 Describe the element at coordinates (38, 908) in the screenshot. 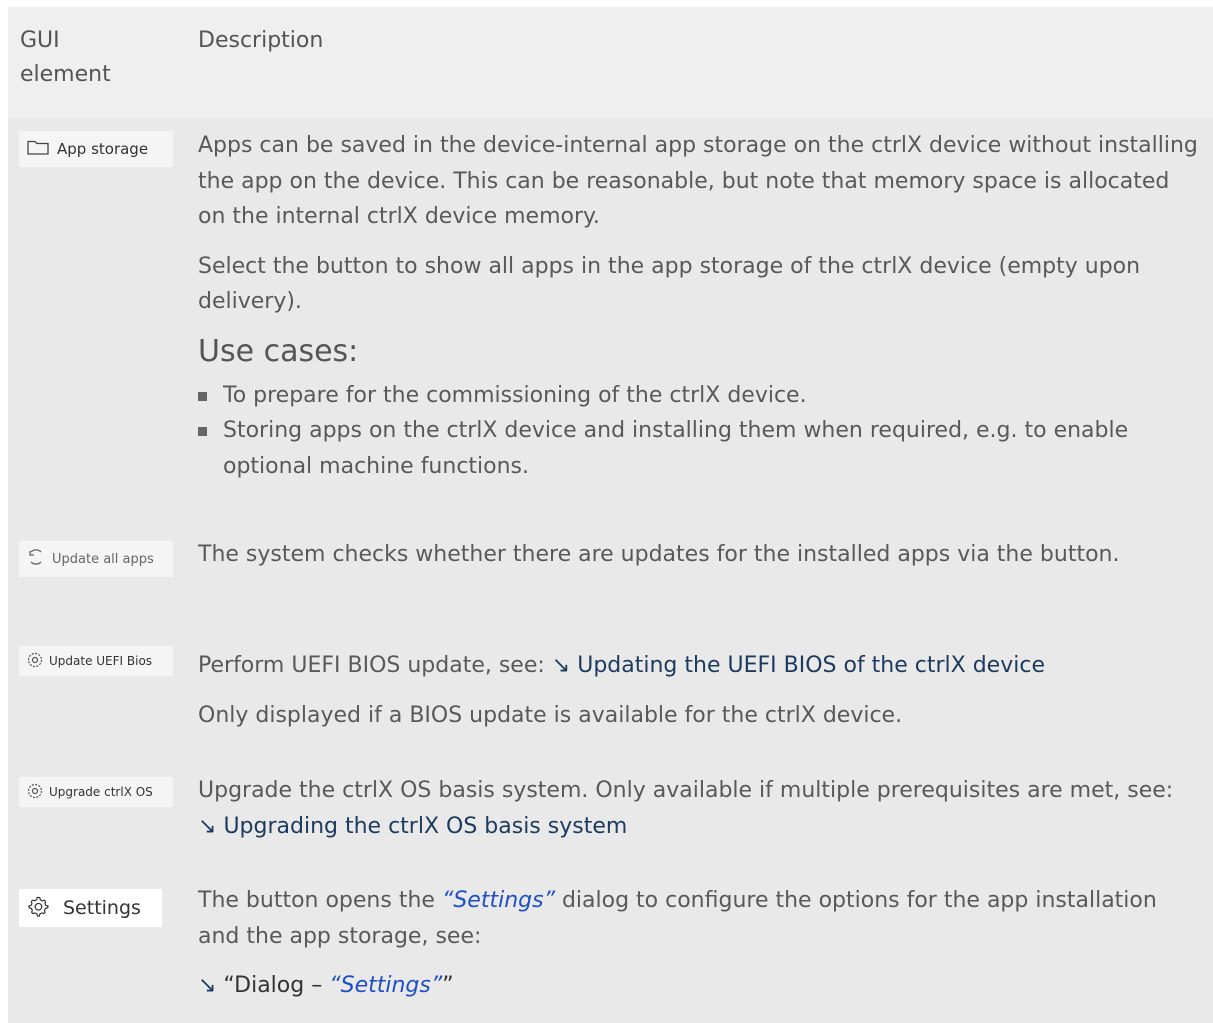

I see `gear-icon` at that location.